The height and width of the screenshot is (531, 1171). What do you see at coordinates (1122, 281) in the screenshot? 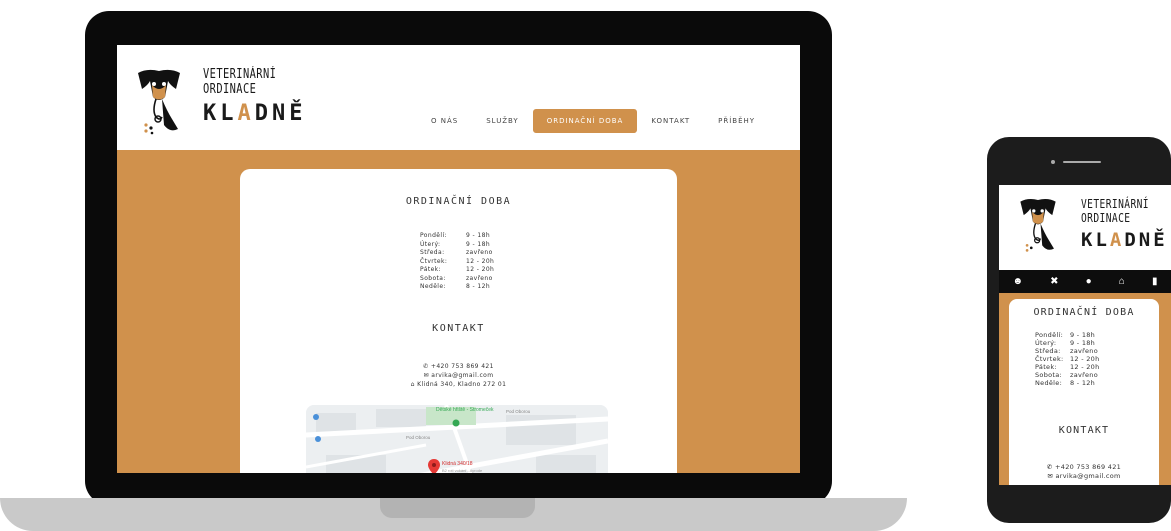
I see `home-icon: ⌂` at bounding box center [1122, 281].